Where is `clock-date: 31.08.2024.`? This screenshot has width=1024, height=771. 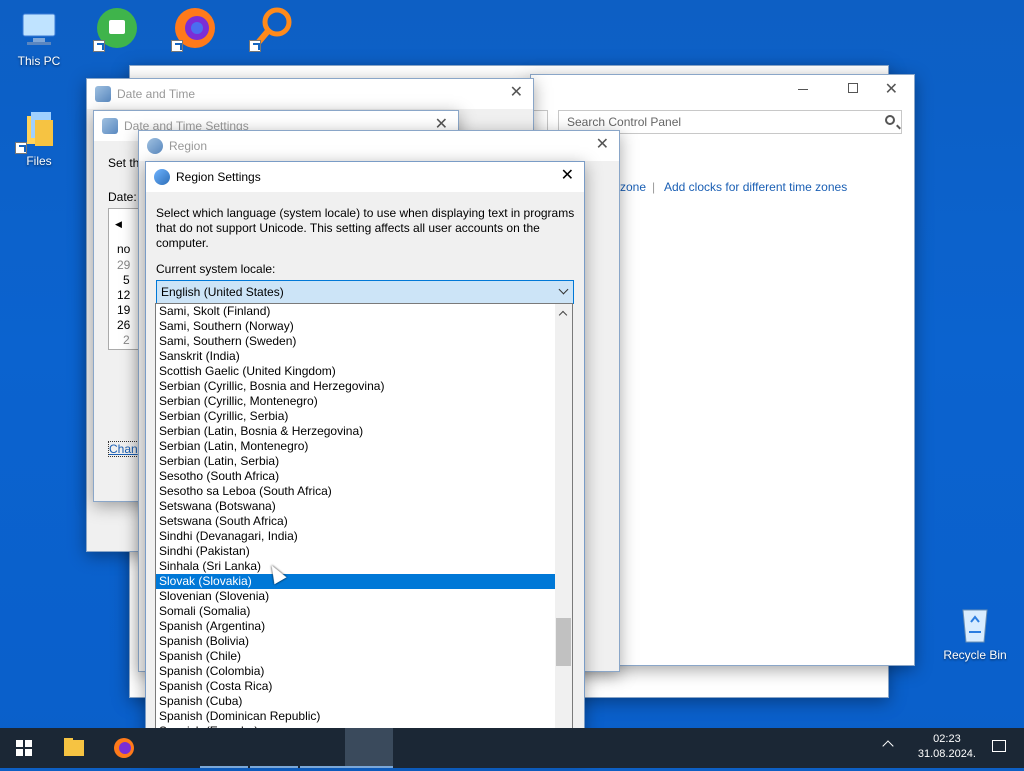 clock-date: 31.08.2024. is located at coordinates (946, 754).